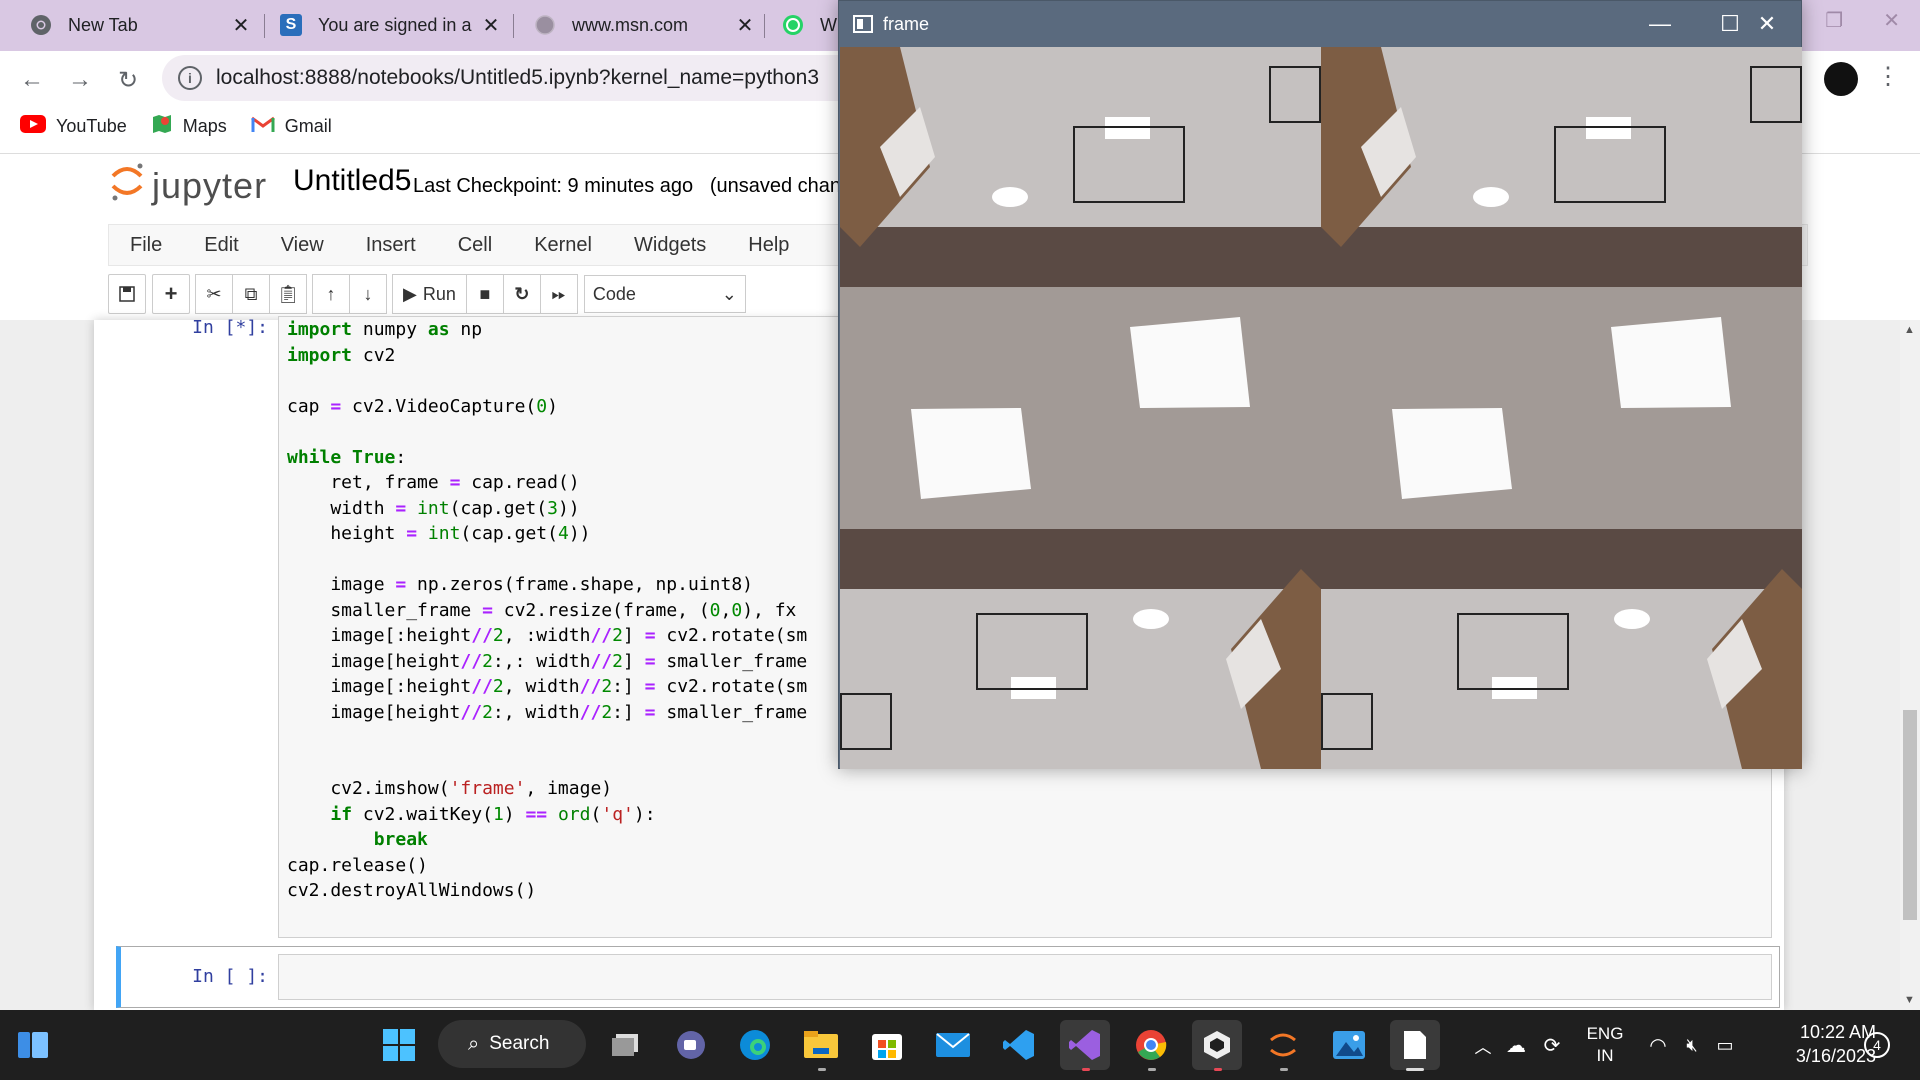 This screenshot has width=1920, height=1080. Describe the element at coordinates (553, 186) in the screenshot. I see `checkpoint-text: Last Checkpoint: 9 minutes ago` at that location.